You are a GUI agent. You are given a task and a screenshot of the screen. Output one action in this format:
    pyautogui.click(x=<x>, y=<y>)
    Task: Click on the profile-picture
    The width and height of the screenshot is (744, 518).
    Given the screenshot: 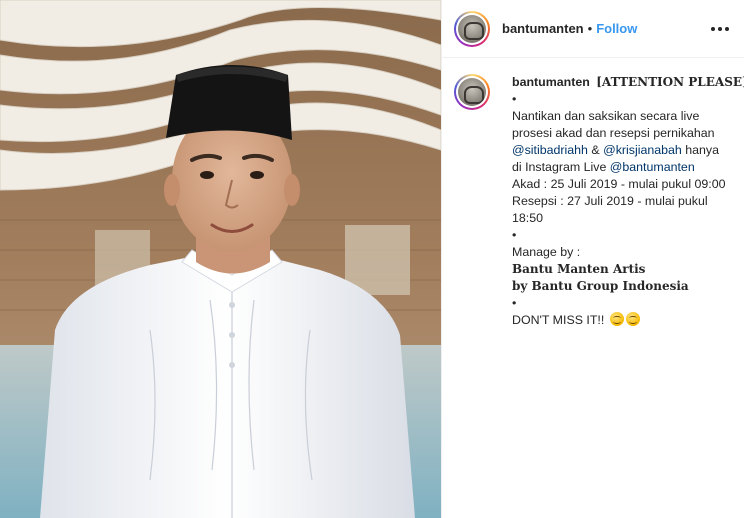 What is the action you would take?
    pyautogui.click(x=472, y=28)
    